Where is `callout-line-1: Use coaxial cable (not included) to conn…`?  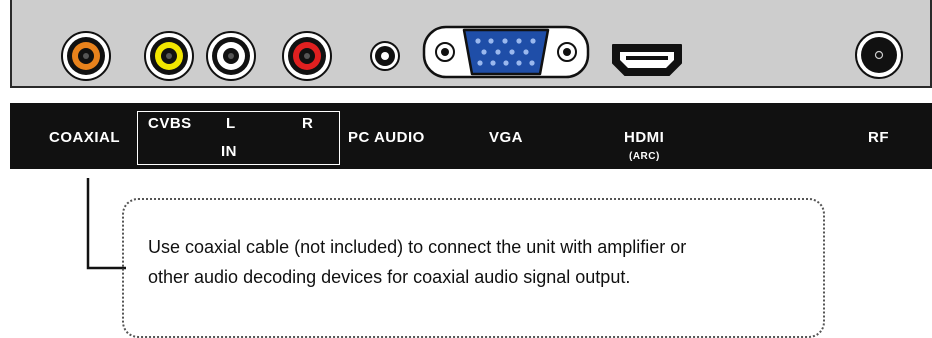
callout-line-1: Use coaxial cable (not included) to conn… is located at coordinates (417, 247).